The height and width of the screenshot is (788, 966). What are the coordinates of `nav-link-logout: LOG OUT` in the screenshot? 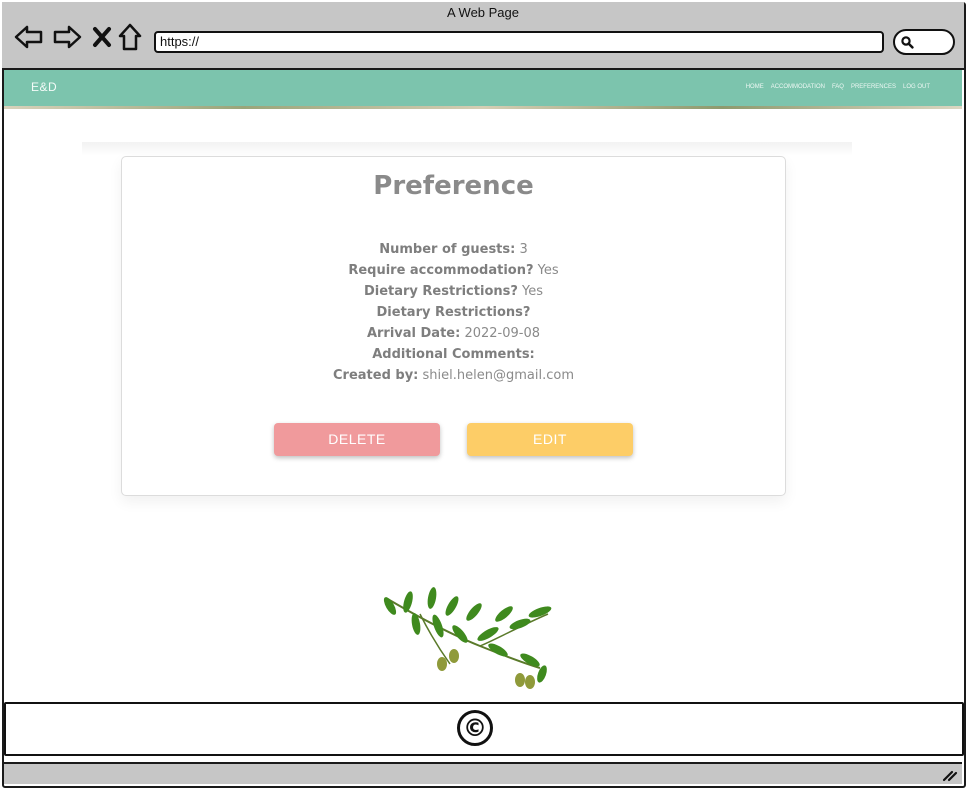 It's located at (916, 87).